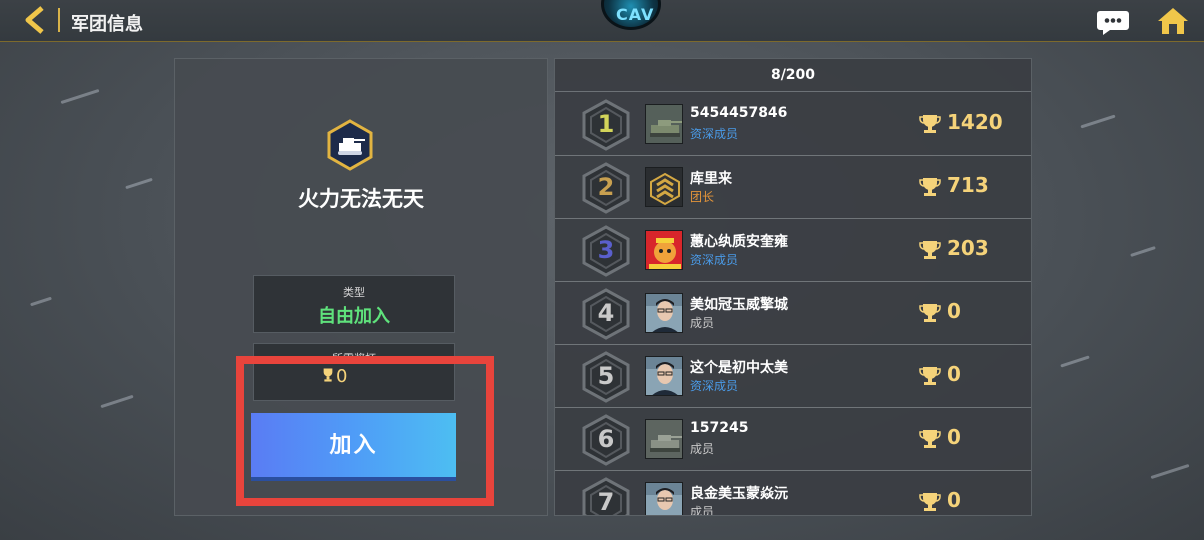  I want to click on highlight-annotation, so click(365, 431).